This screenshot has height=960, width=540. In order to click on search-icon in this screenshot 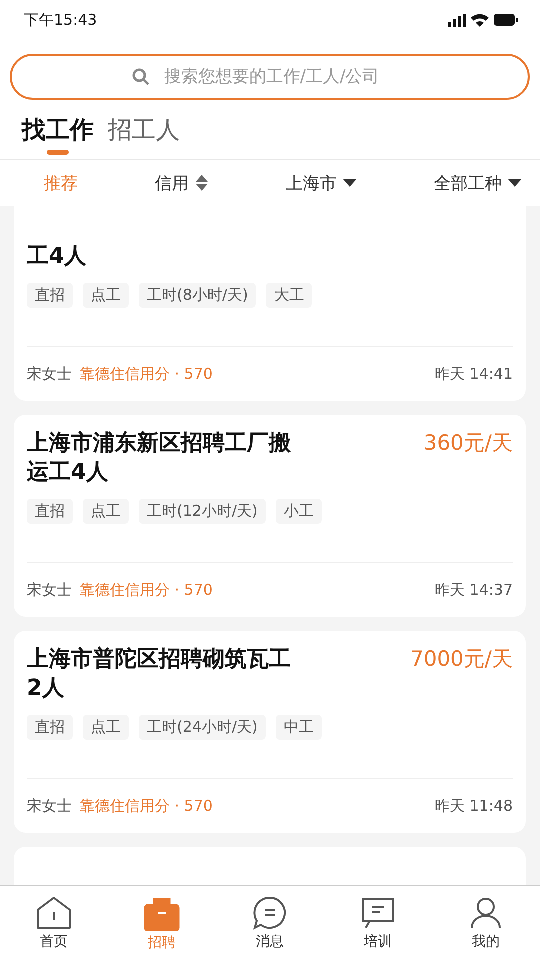, I will do `click(141, 77)`.